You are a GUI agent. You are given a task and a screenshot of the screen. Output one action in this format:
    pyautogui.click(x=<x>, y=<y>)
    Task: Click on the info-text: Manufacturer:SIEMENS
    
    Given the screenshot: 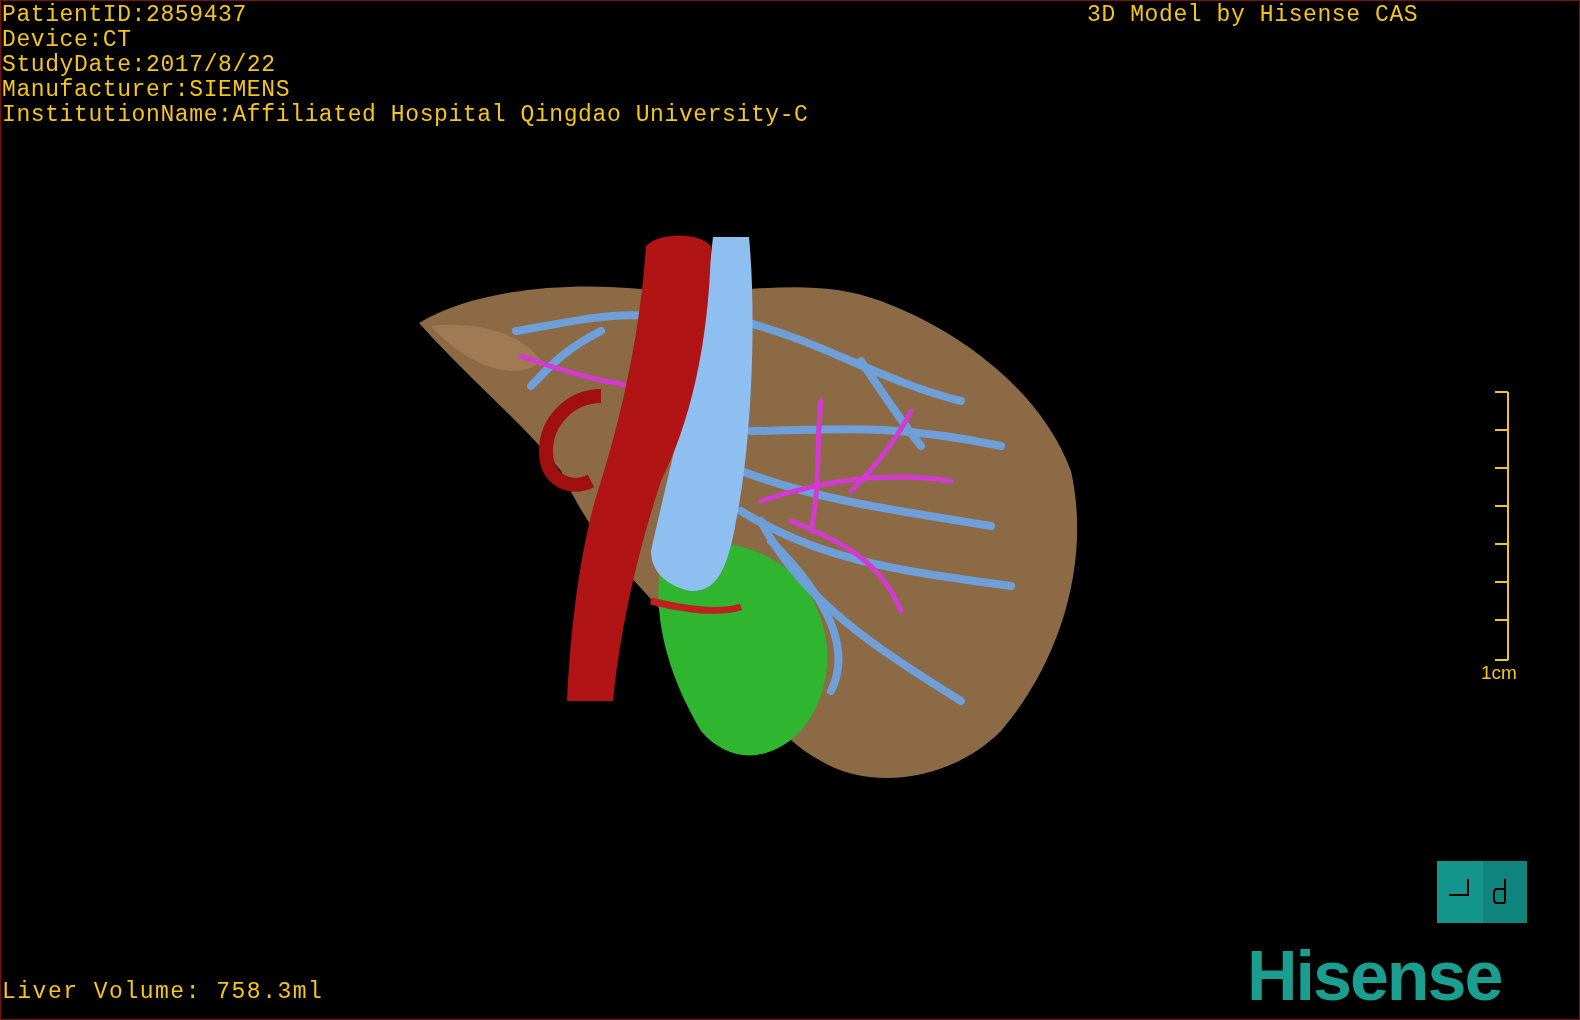 What is the action you would take?
    pyautogui.click(x=147, y=90)
    